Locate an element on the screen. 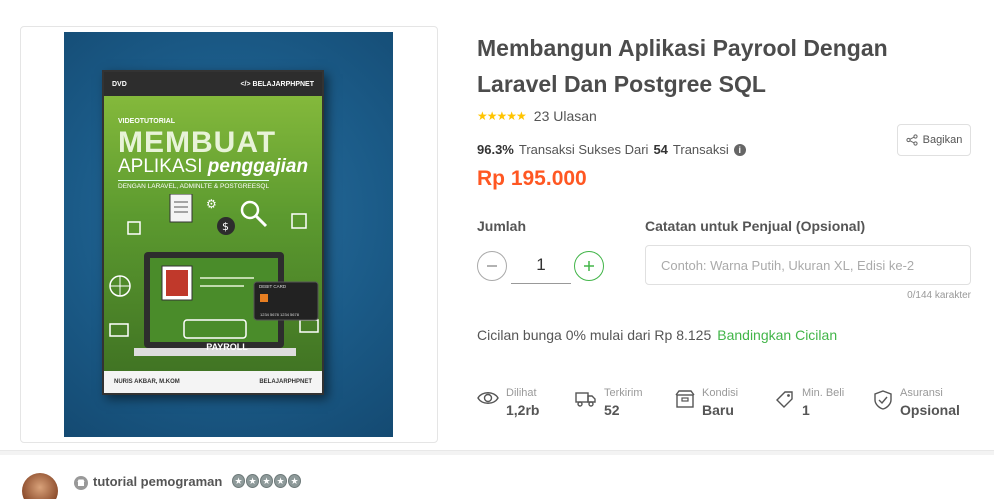  dvd-subtitle: DENGAN LARAVEL, ADMINLTE & POSTGREESQL is located at coordinates (194, 185).